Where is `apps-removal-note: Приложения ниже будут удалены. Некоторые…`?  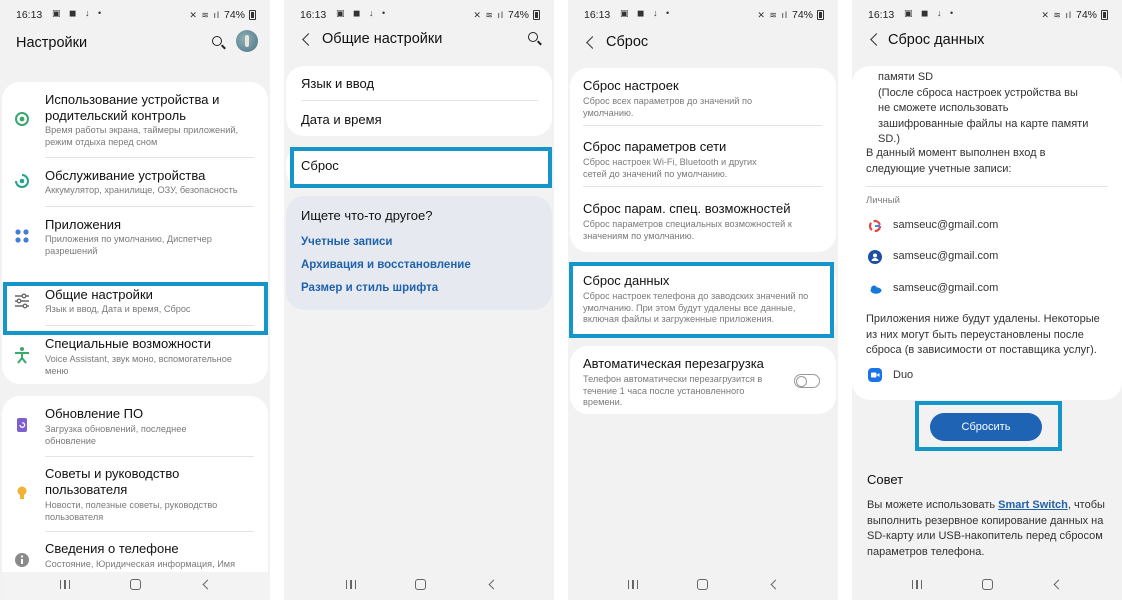 apps-removal-note: Приложения ниже будут удалены. Некоторые… is located at coordinates (983, 334).